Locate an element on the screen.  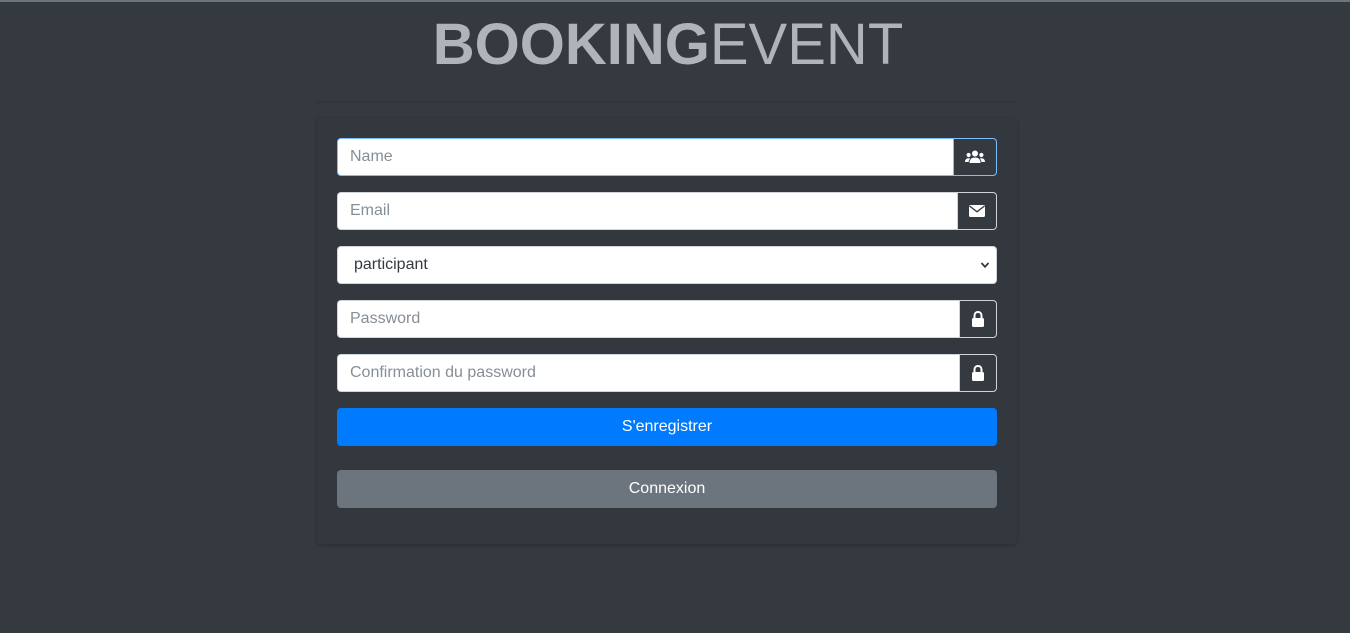
logo-bold-text: BOOKING is located at coordinates (571, 44).